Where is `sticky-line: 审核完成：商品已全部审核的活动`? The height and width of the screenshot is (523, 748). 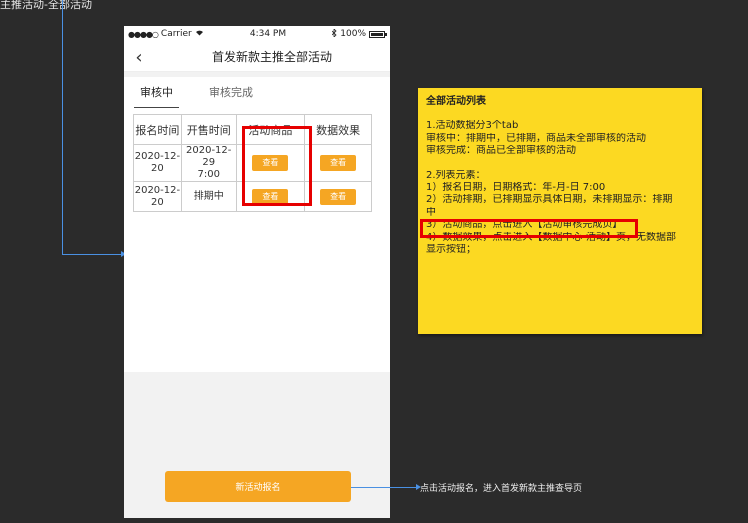
sticky-line: 审核完成：商品已全部审核的活动 is located at coordinates (501, 151).